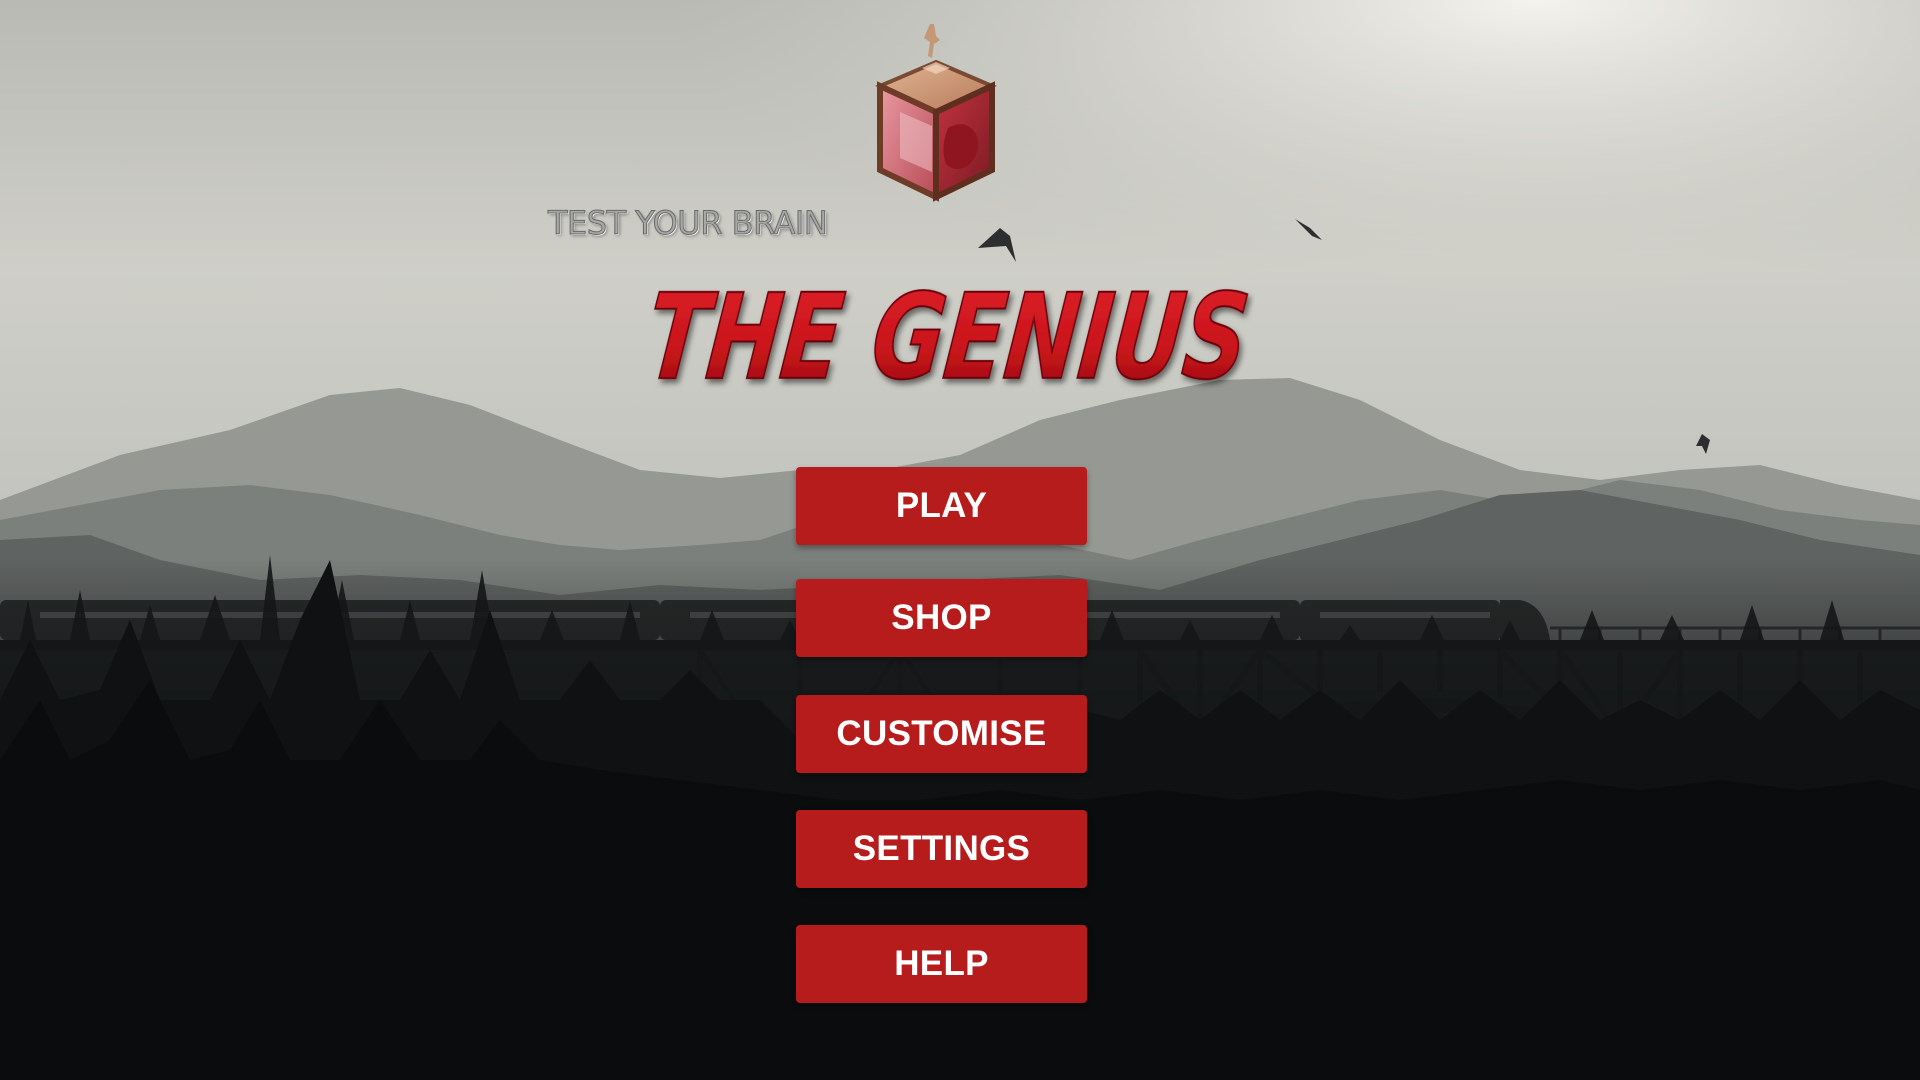 Image resolution: width=1920 pixels, height=1080 pixels. I want to click on help-button: HELP, so click(941, 964).